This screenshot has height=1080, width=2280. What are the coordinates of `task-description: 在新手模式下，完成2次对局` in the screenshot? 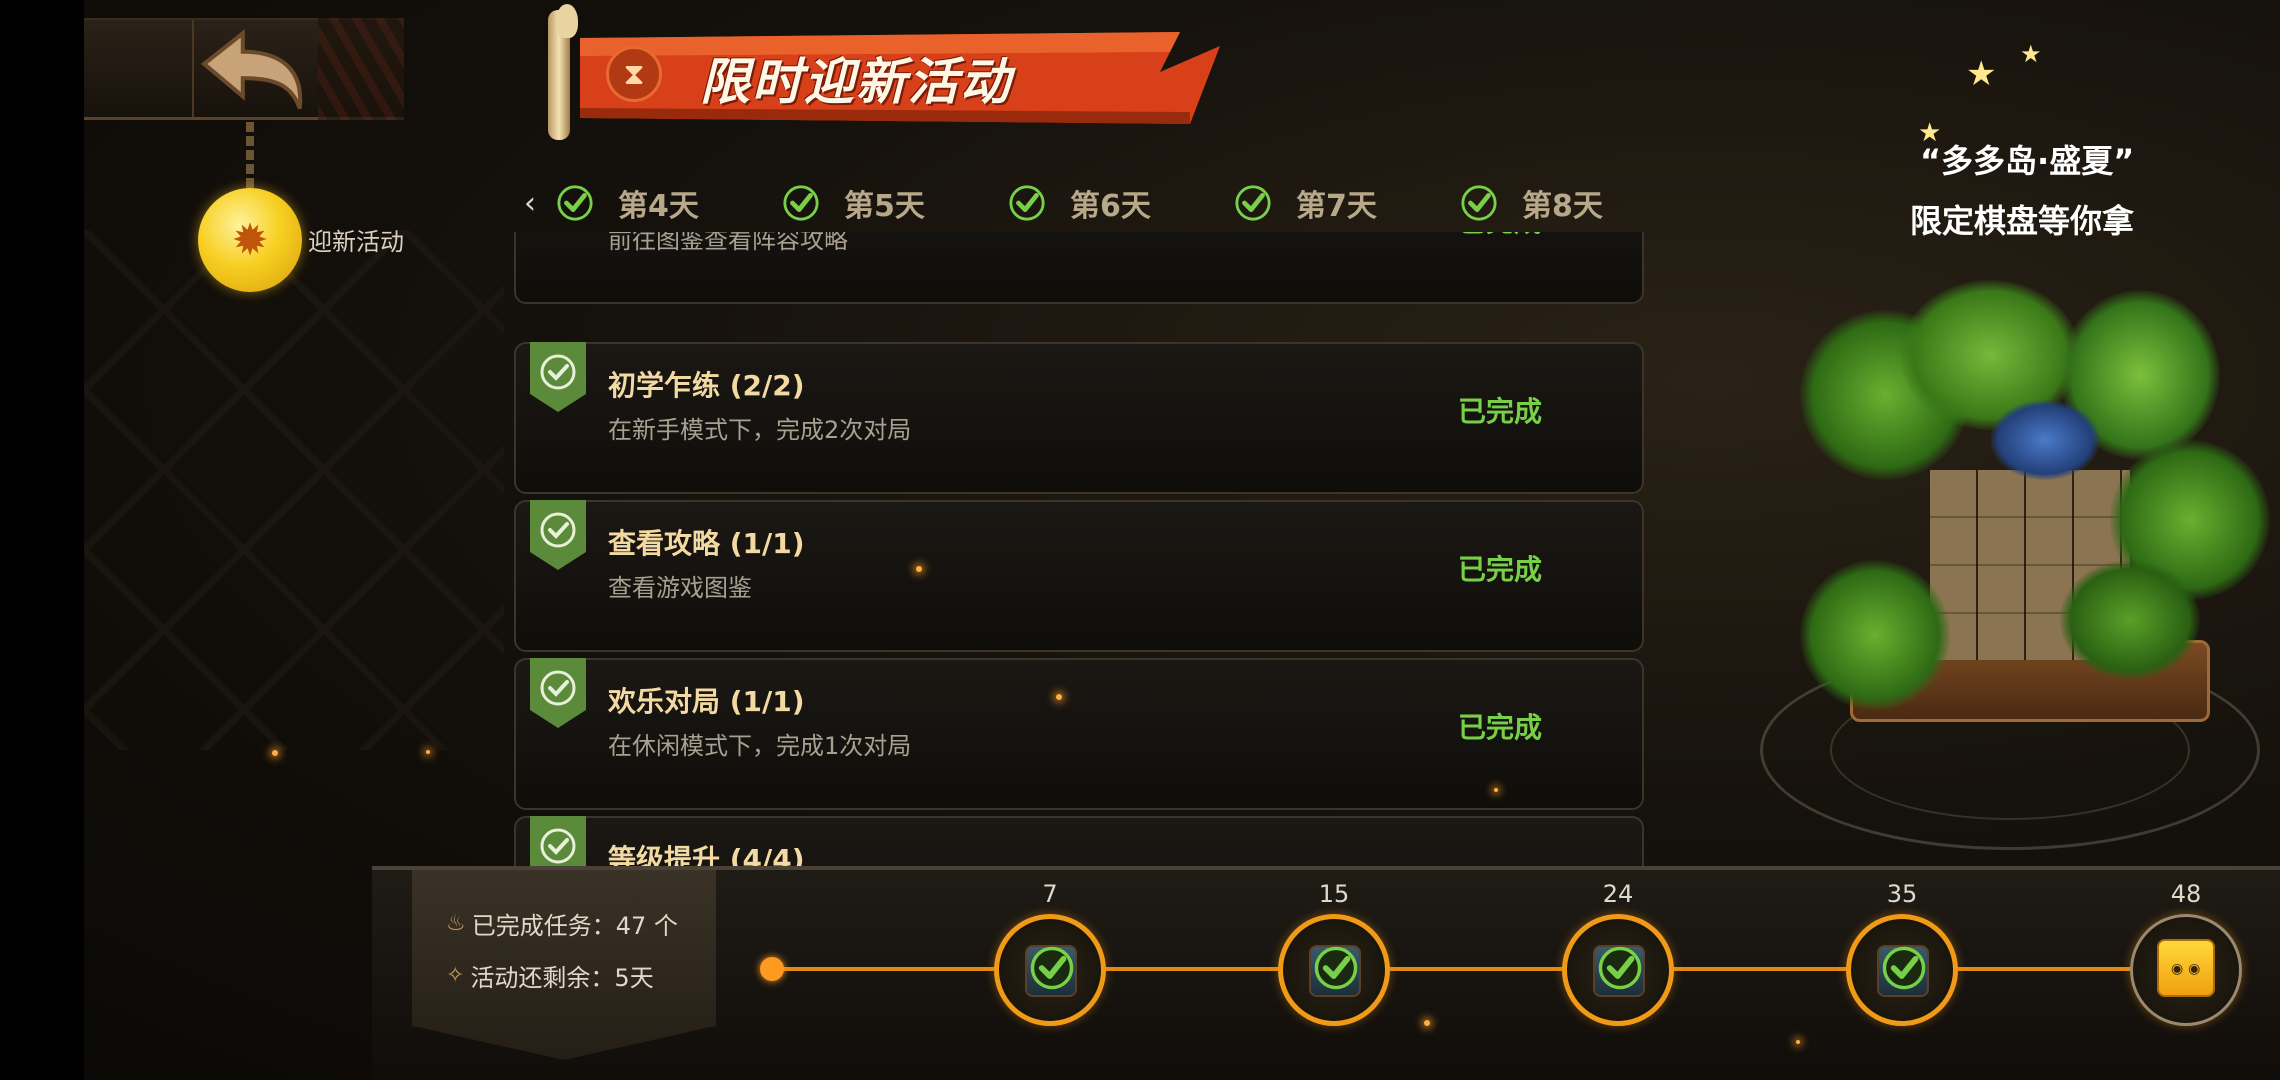 It's located at (760, 430).